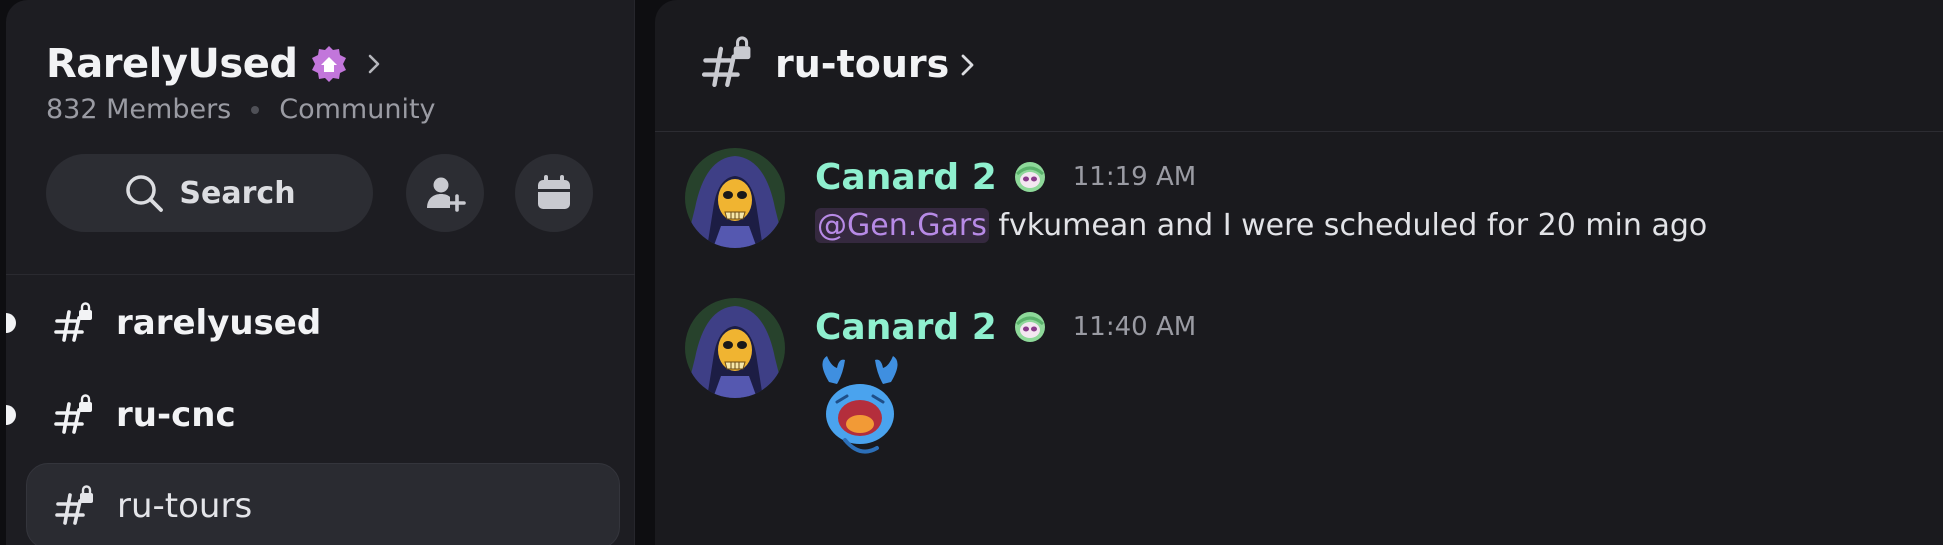 The width and height of the screenshot is (1943, 545). What do you see at coordinates (139, 109) in the screenshot?
I see `member-count: 832 Members` at bounding box center [139, 109].